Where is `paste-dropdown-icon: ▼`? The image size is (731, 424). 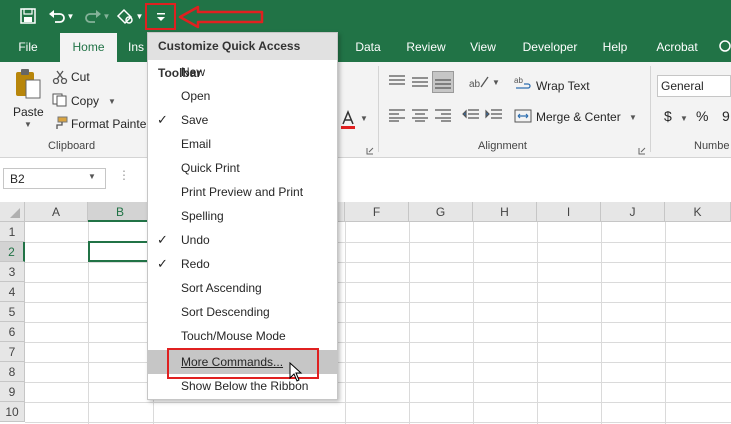
paste-dropdown-icon: ▼ is located at coordinates (28, 124).